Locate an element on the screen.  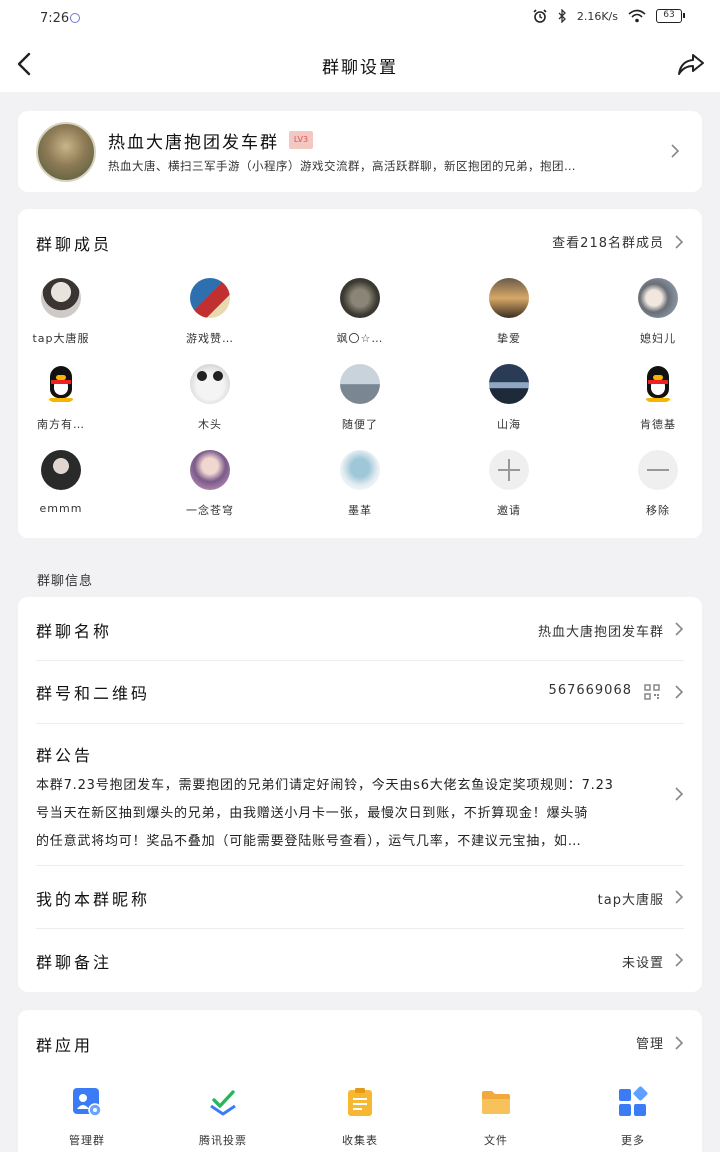
status-indicators: 2.16K/s 63 is located at coordinates (609, 16).